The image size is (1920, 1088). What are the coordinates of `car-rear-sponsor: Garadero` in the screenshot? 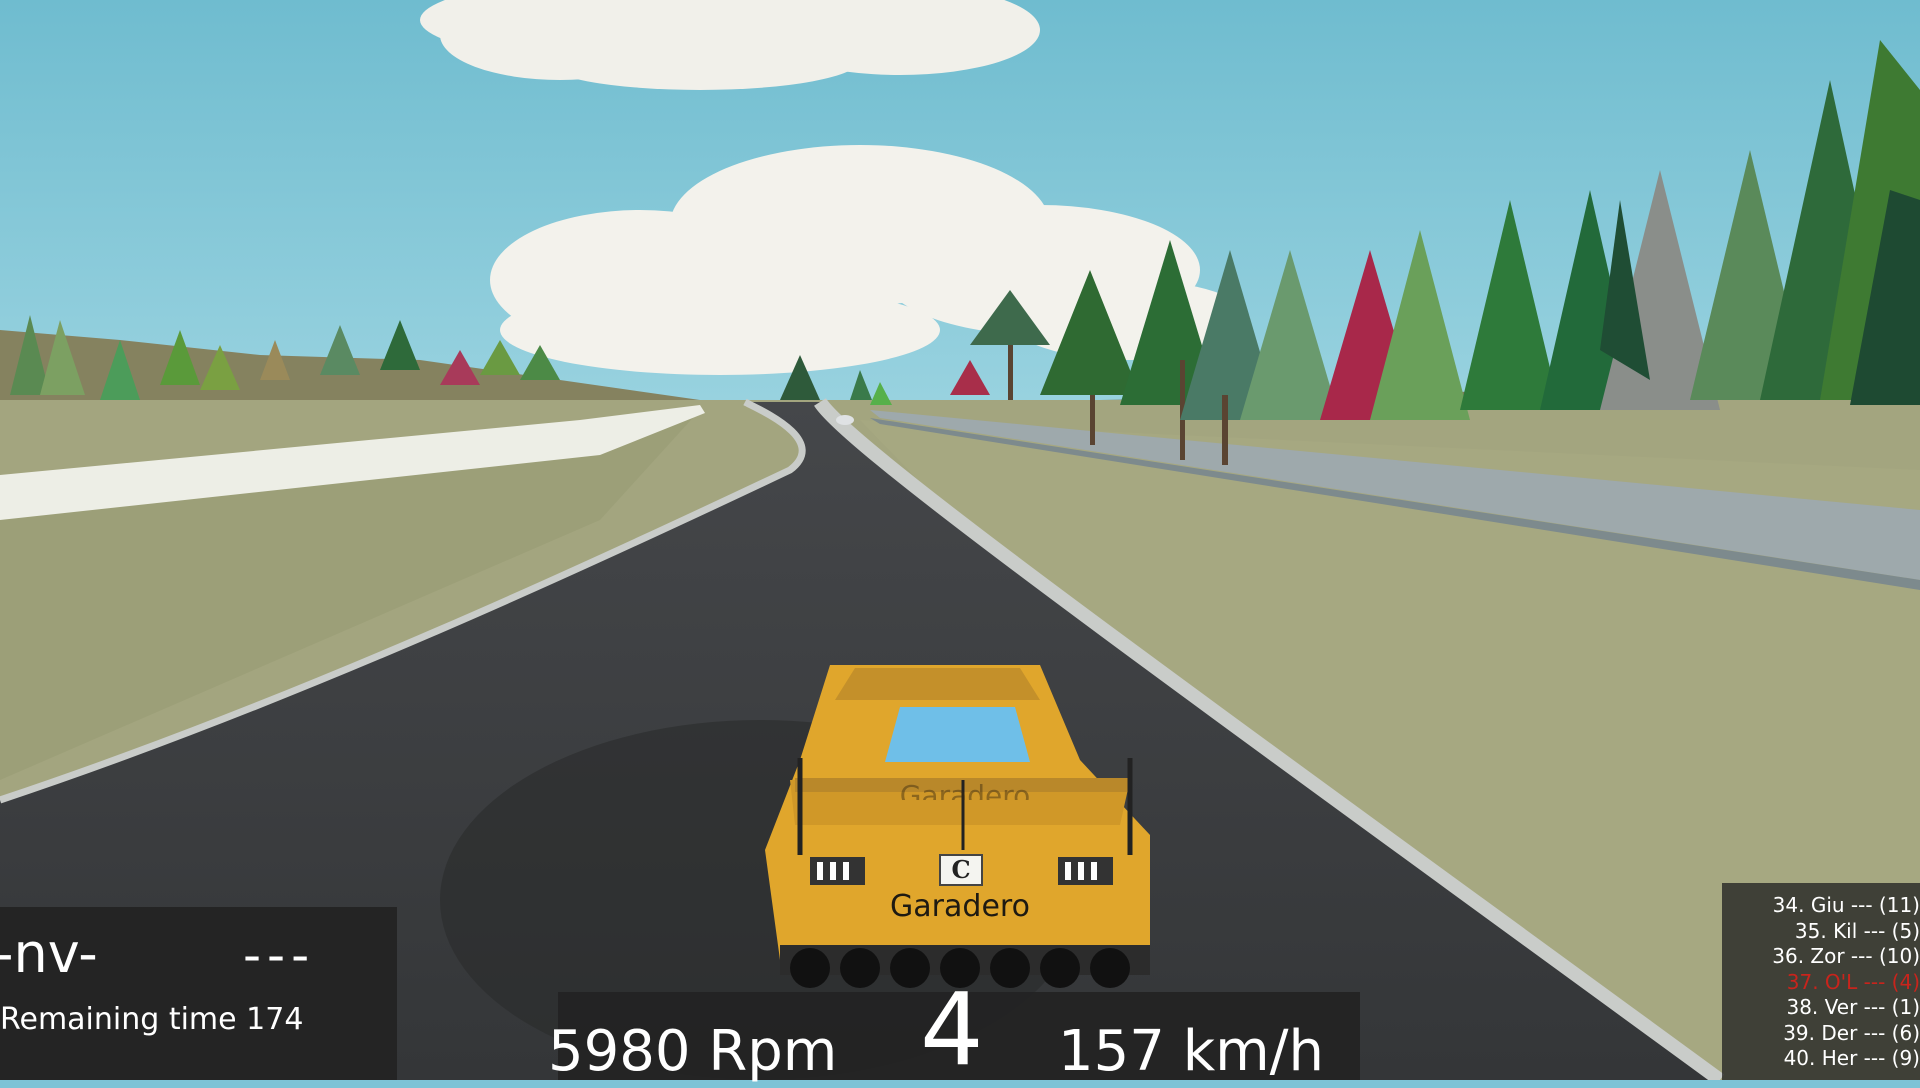 It's located at (960, 906).